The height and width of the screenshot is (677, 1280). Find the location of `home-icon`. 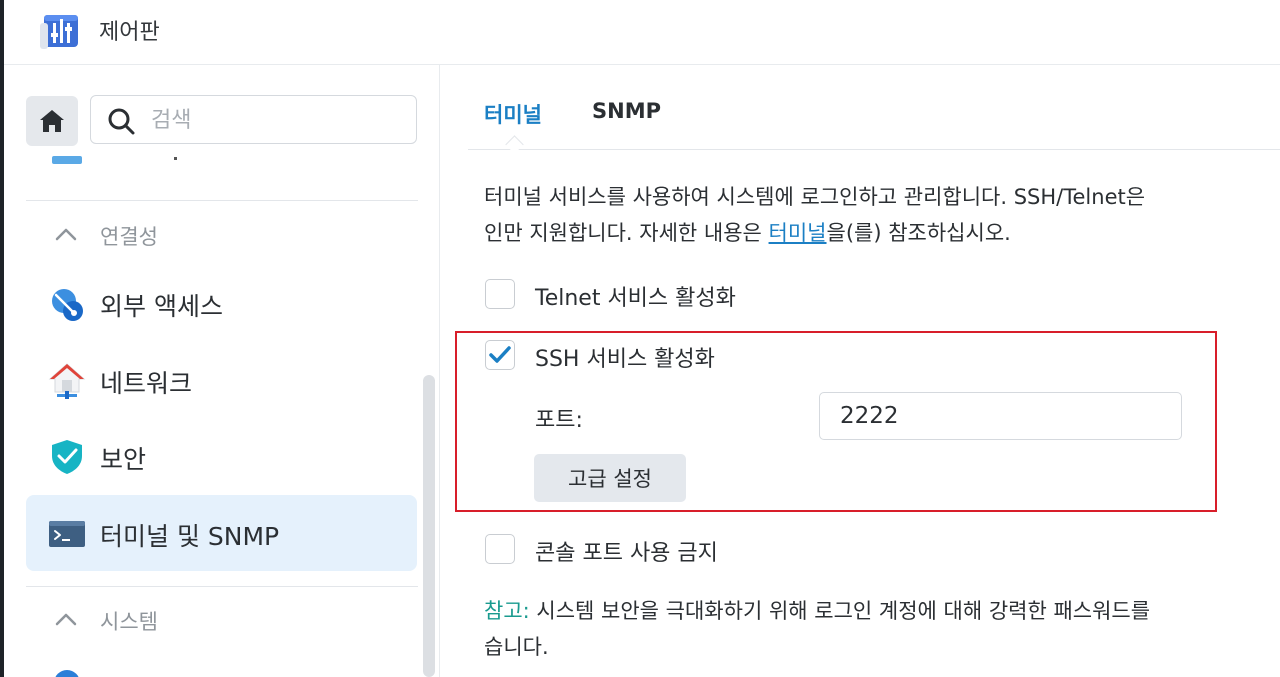

home-icon is located at coordinates (52, 121).